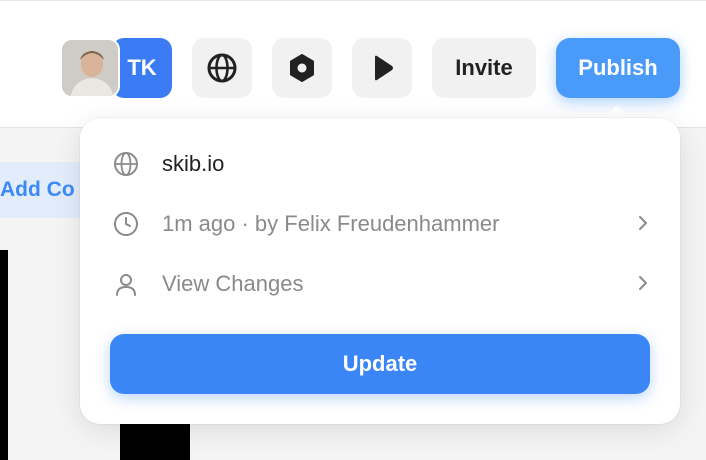  Describe the element at coordinates (233, 283) in the screenshot. I see `view-changes-label: View Changes` at that location.